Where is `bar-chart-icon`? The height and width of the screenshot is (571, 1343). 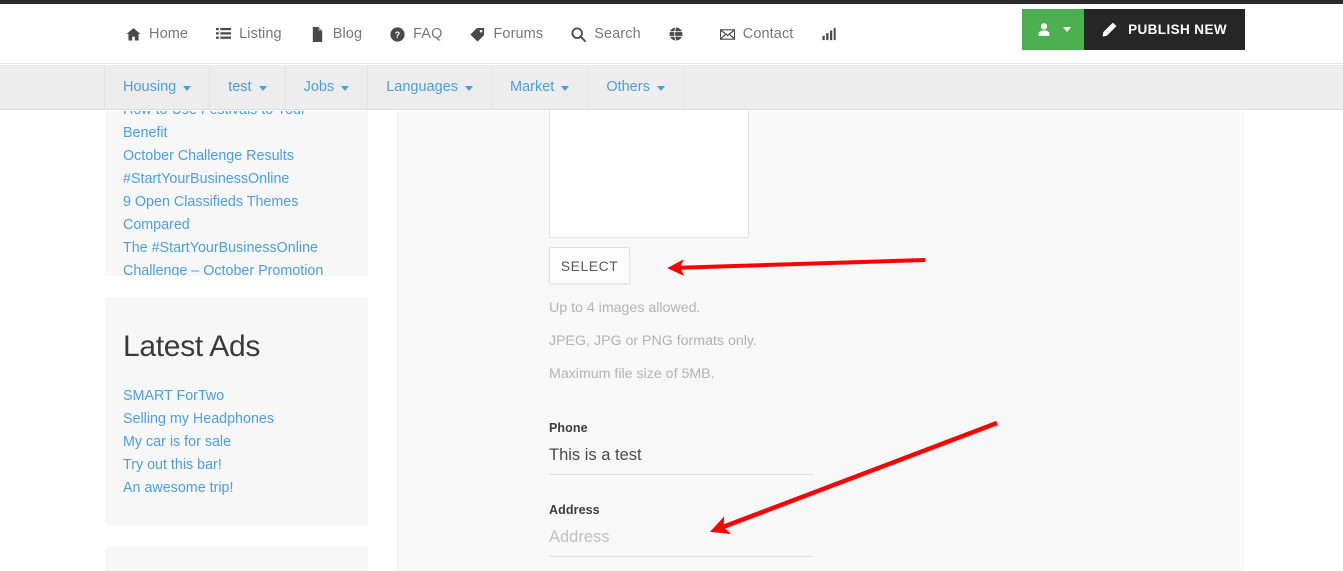 bar-chart-icon is located at coordinates (828, 34).